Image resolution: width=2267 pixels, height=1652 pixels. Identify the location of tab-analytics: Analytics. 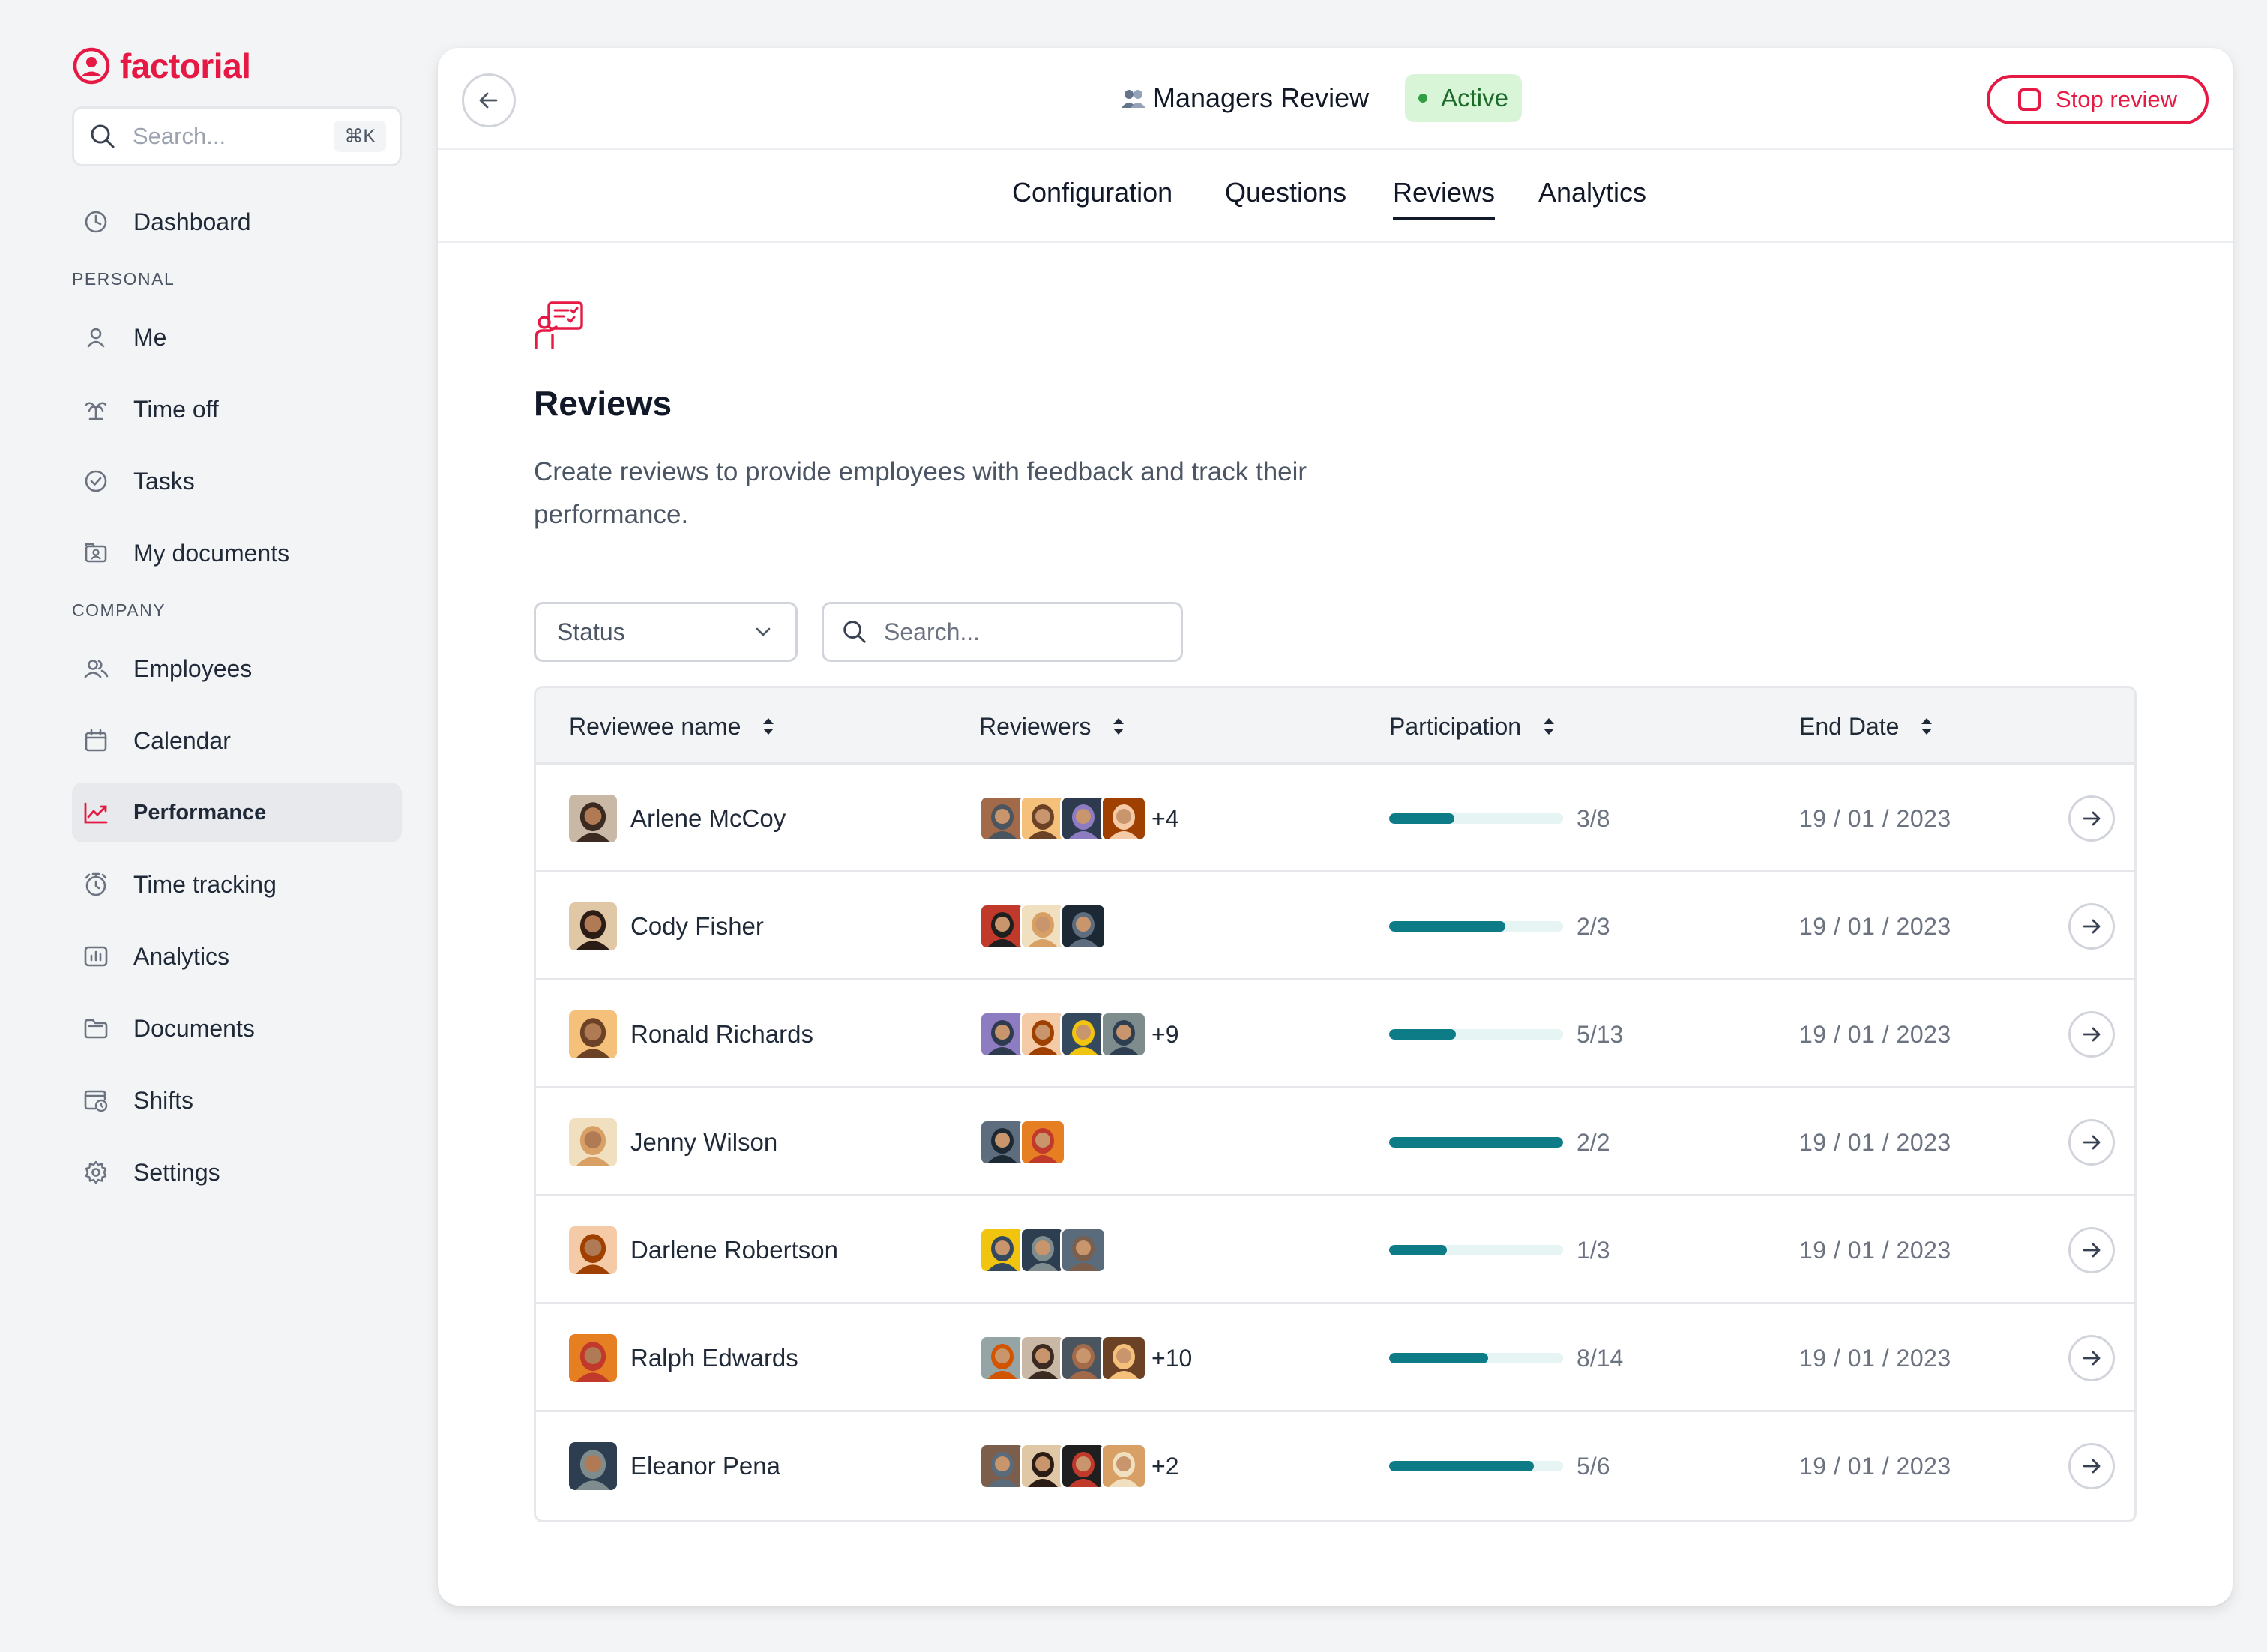
(1592, 198).